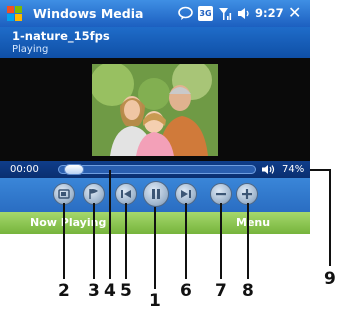 The image size is (337, 310). I want to click on pause-icon, so click(156, 194).